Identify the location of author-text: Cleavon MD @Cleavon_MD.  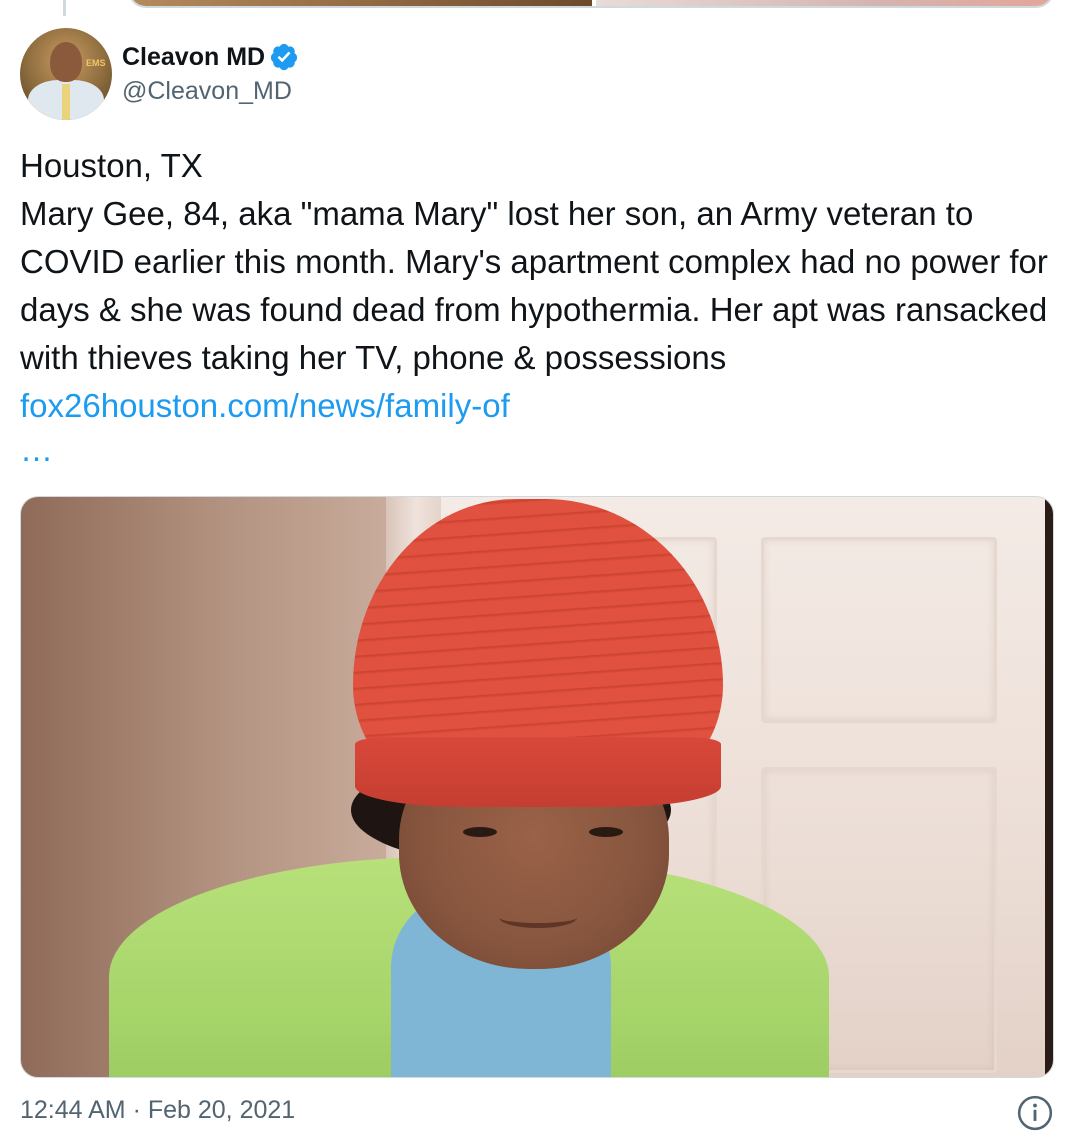
(210, 74).